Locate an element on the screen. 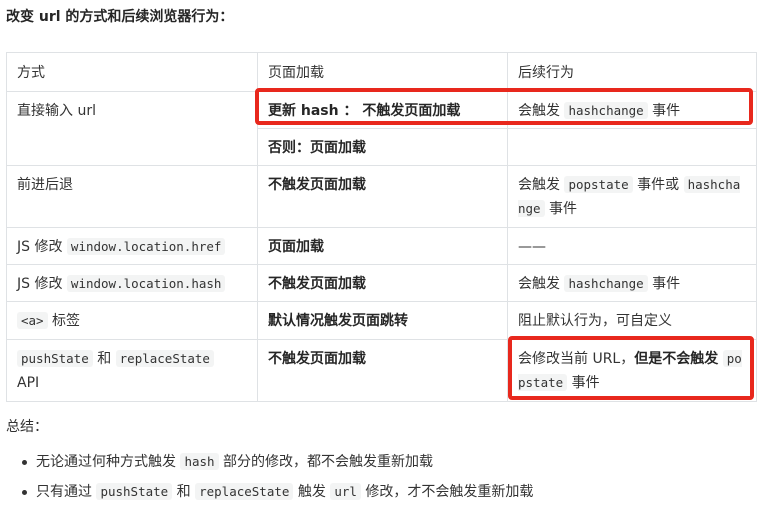 This screenshot has width=762, height=510. cell-behavior: 会触发 hashchange 事件 is located at coordinates (632, 283).